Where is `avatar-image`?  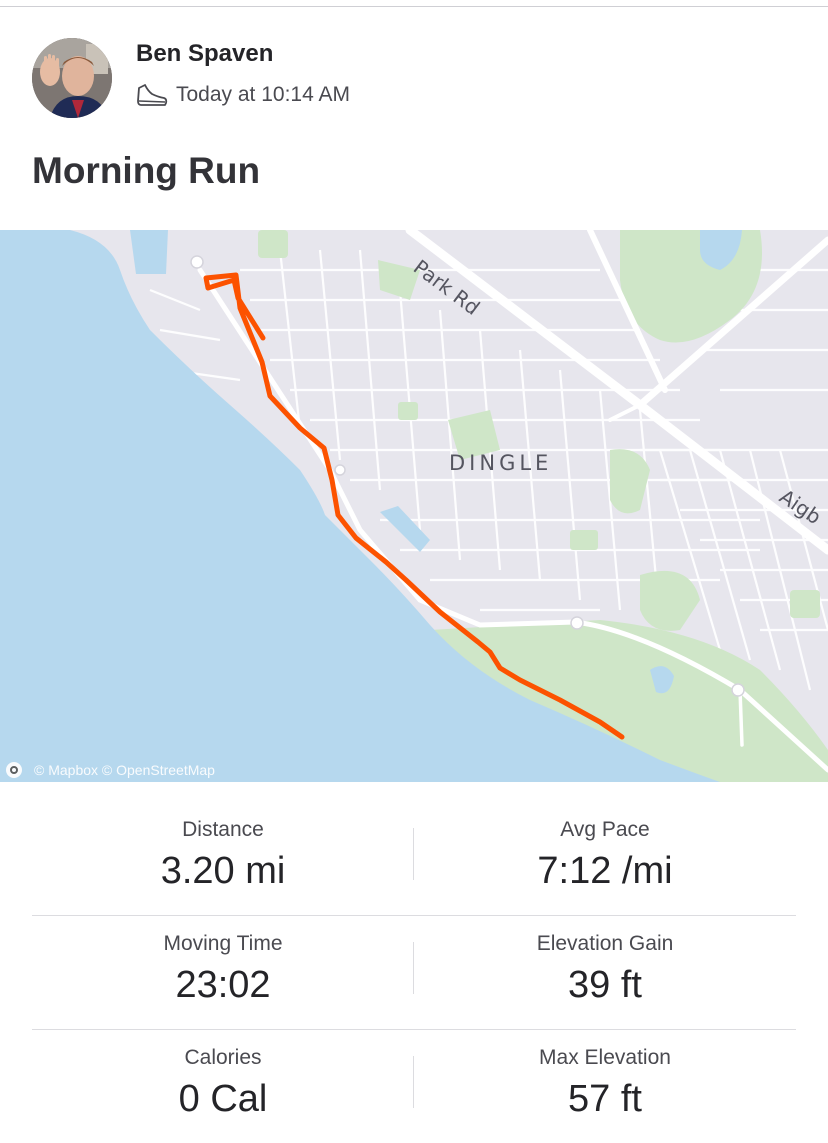
avatar-image is located at coordinates (72, 78).